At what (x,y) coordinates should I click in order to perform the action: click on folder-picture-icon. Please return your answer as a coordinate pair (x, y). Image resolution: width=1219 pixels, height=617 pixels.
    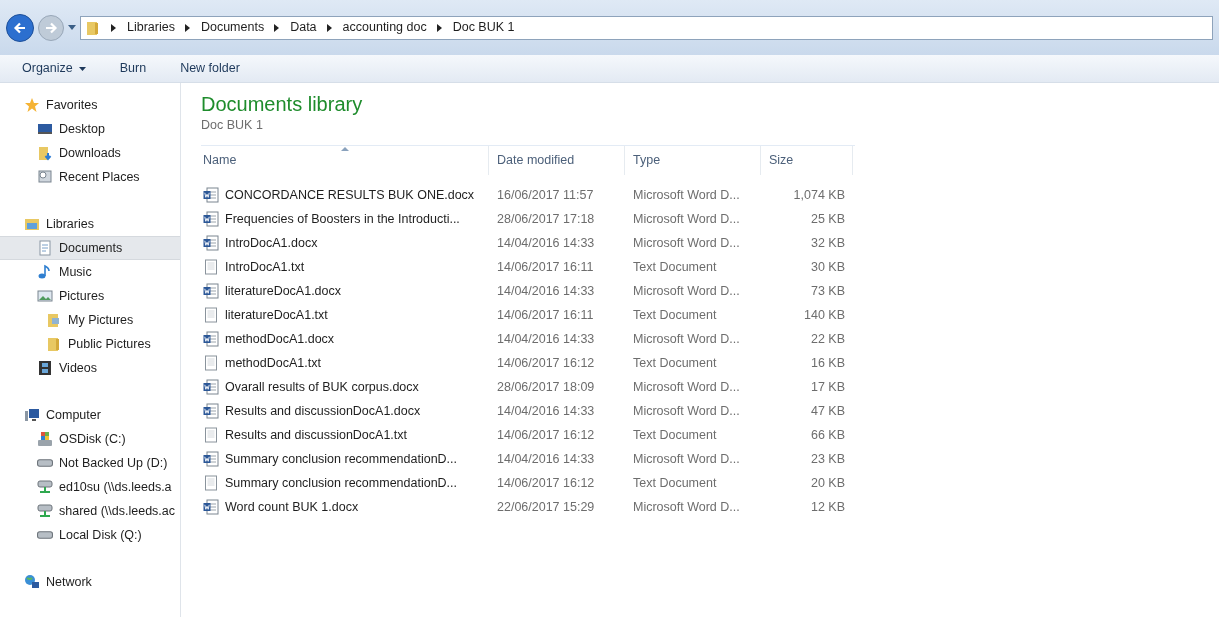
    Looking at the image, I should click on (54, 320).